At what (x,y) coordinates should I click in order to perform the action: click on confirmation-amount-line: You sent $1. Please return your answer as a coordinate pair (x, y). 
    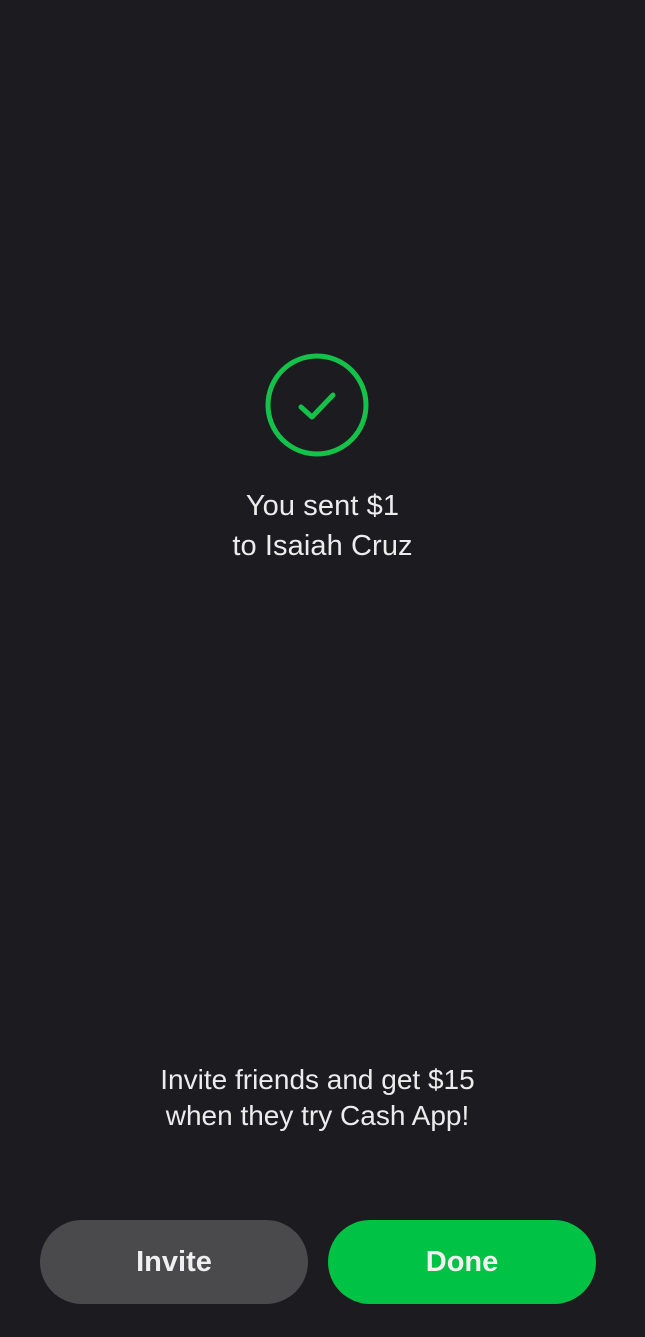
    Looking at the image, I should click on (322, 506).